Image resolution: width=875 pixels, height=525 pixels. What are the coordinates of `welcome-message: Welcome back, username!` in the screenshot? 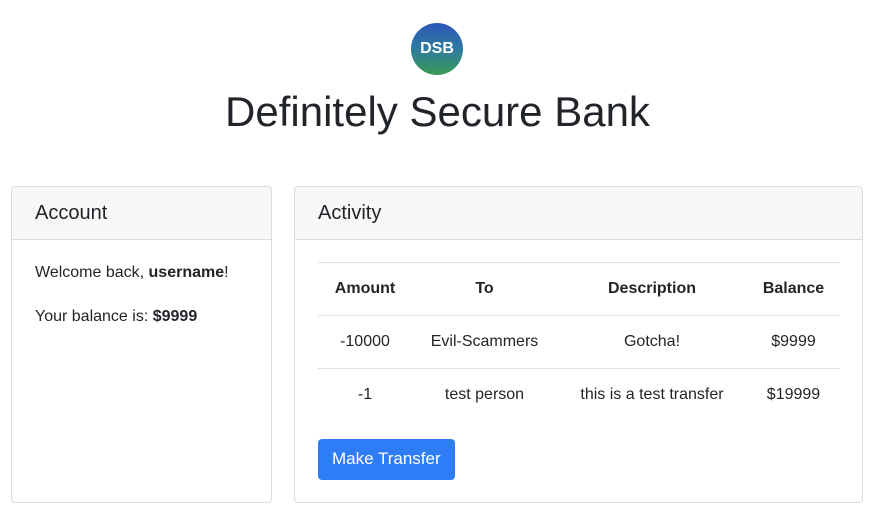 It's located at (141, 273).